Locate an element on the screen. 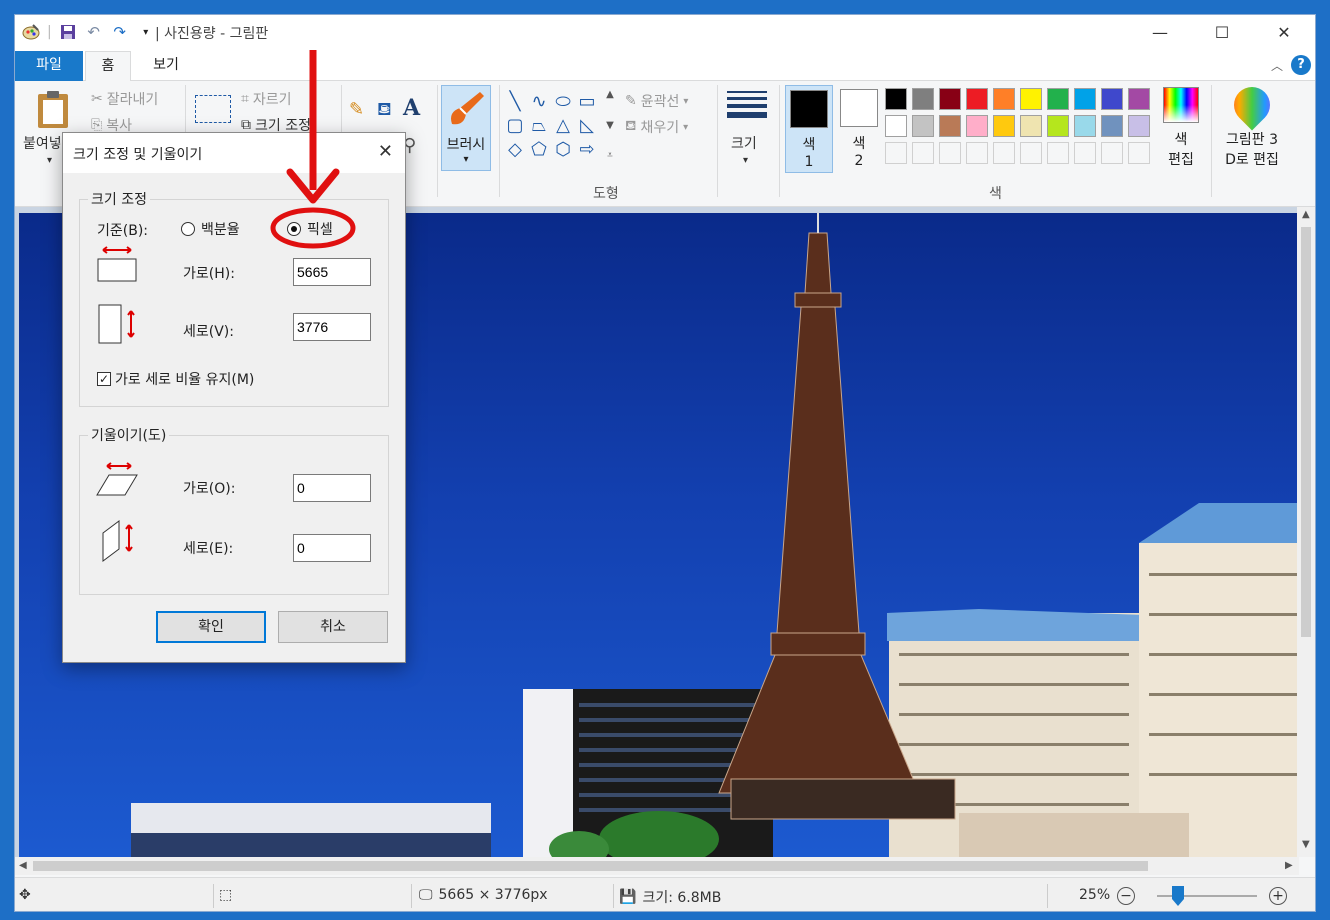 This screenshot has width=1330, height=920. shapes-scroll: ▲ ▼ ⩡ is located at coordinates (610, 125).